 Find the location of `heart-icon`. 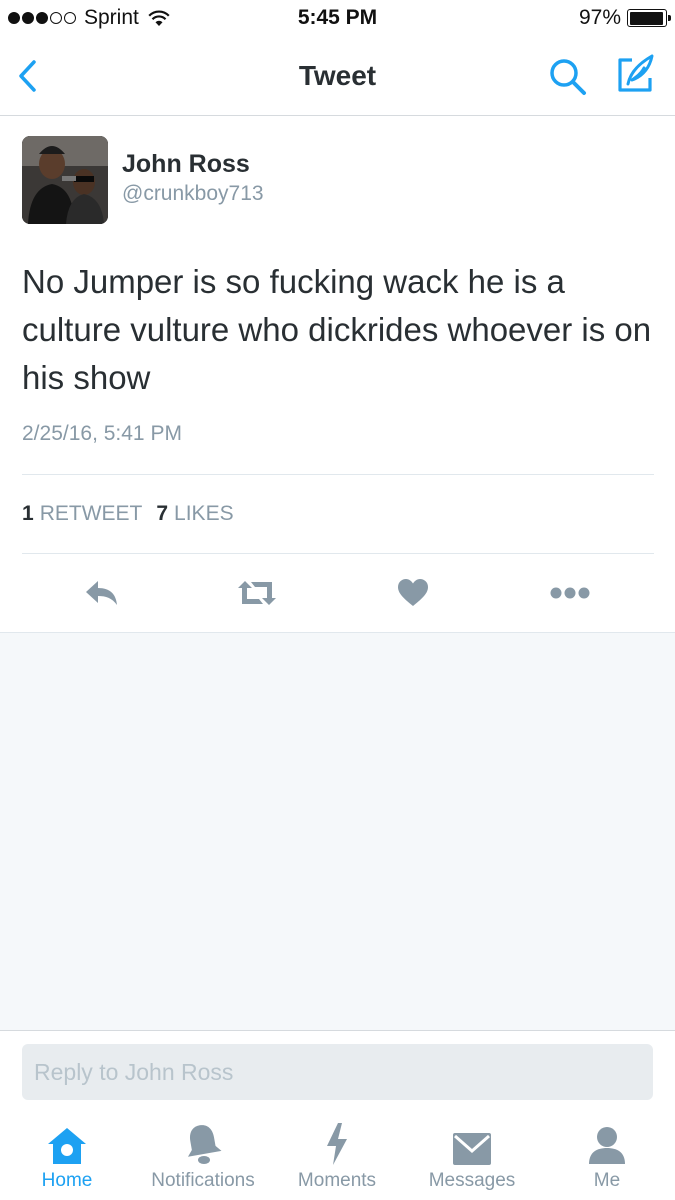

heart-icon is located at coordinates (413, 592).